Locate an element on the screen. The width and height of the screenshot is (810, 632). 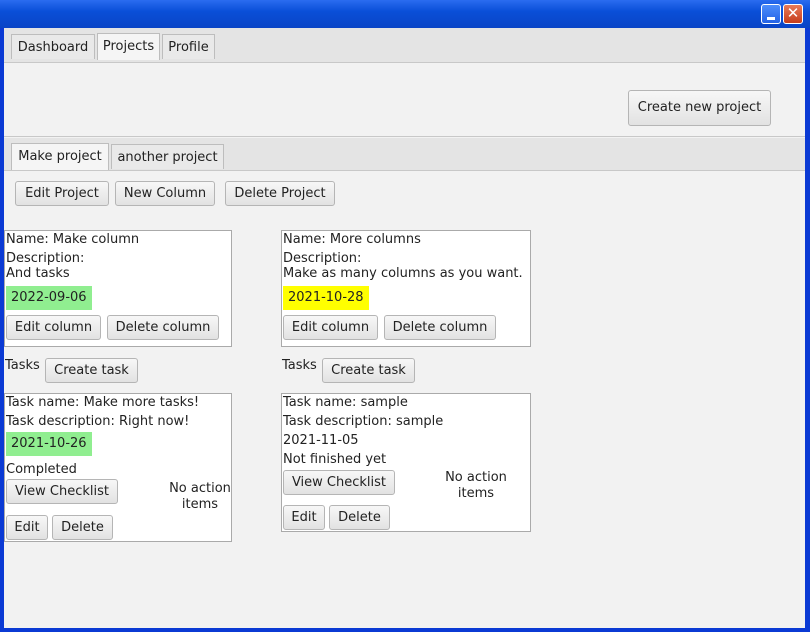
column-description: Make as many columns as you want. is located at coordinates (403, 273).